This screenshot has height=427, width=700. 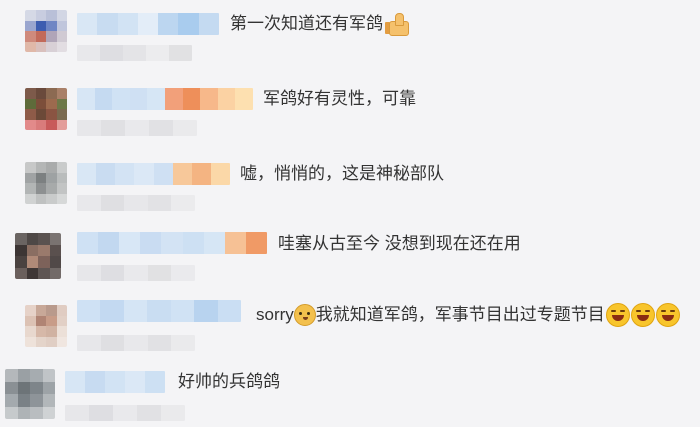 I want to click on comment-text: 军鸽好有灵性，可靠, so click(x=339, y=99).